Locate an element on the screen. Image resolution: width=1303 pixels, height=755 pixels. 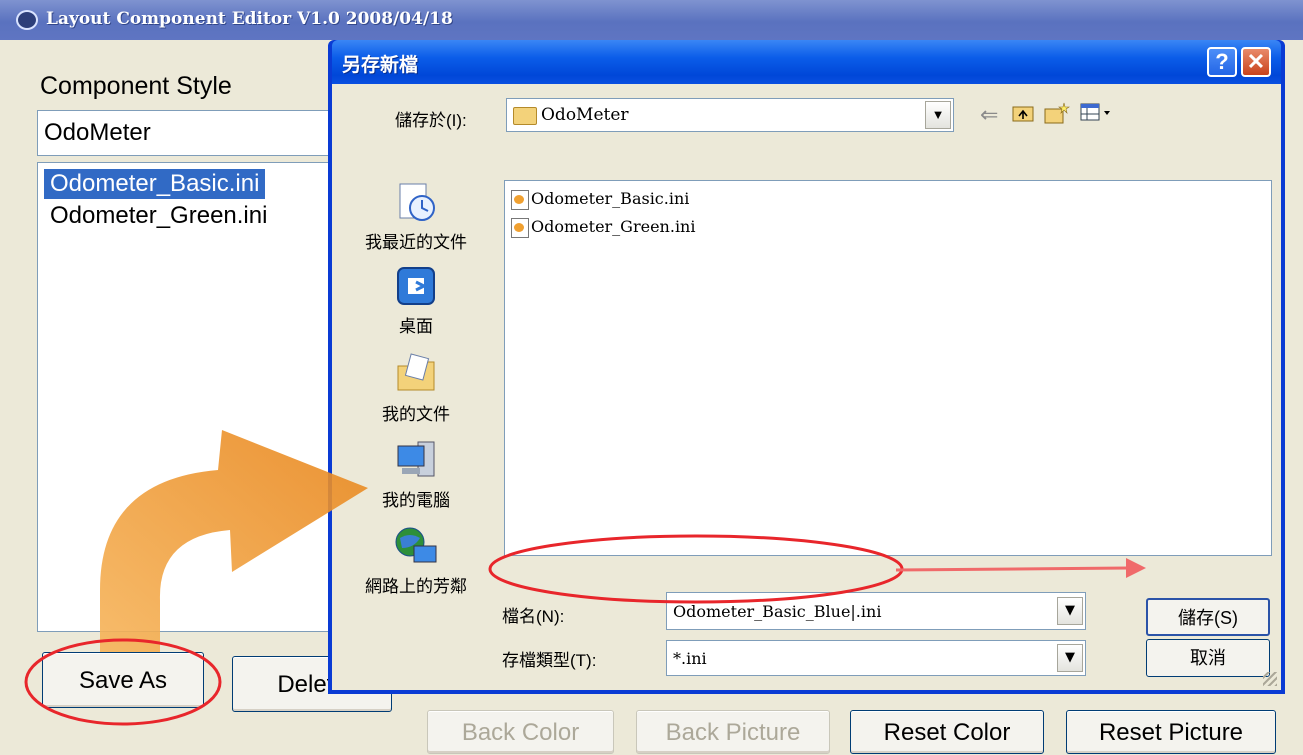
editor-title: Layout Component Editor V1.0 2008/04/18 is located at coordinates (249, 19).